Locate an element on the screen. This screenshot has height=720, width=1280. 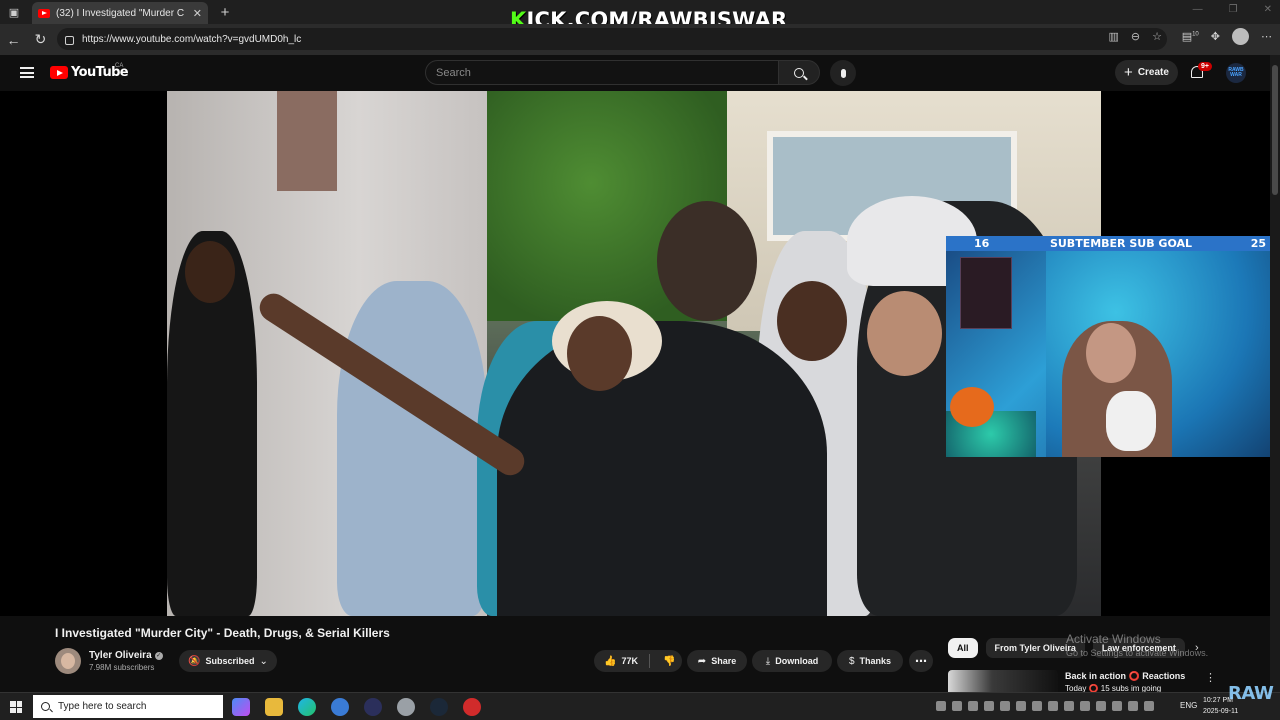
steam-icon is located at coordinates (439, 707).